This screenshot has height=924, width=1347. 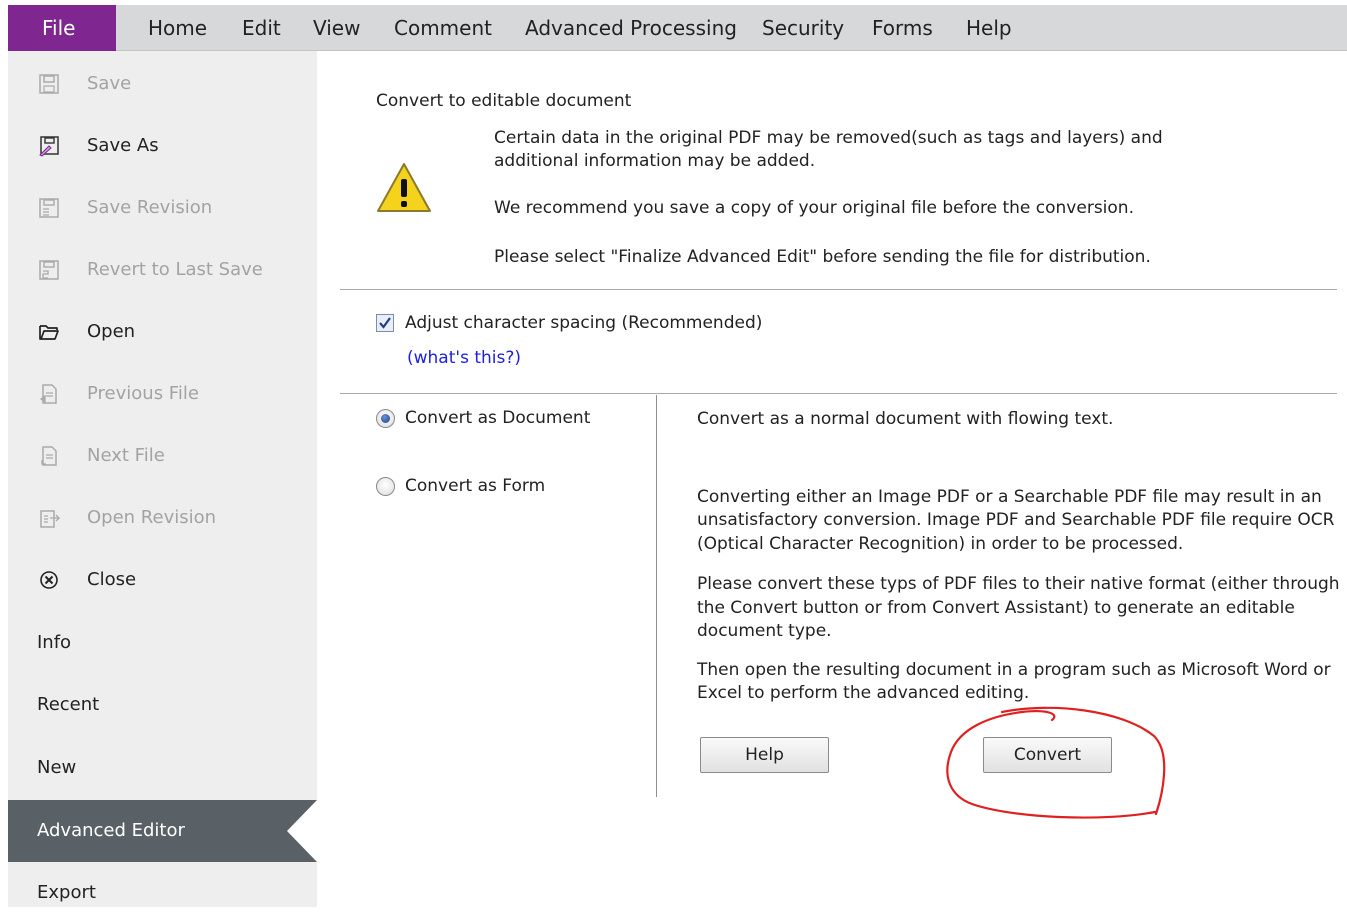 I want to click on sidebar-item-label: Revert to Last Save, so click(x=175, y=269).